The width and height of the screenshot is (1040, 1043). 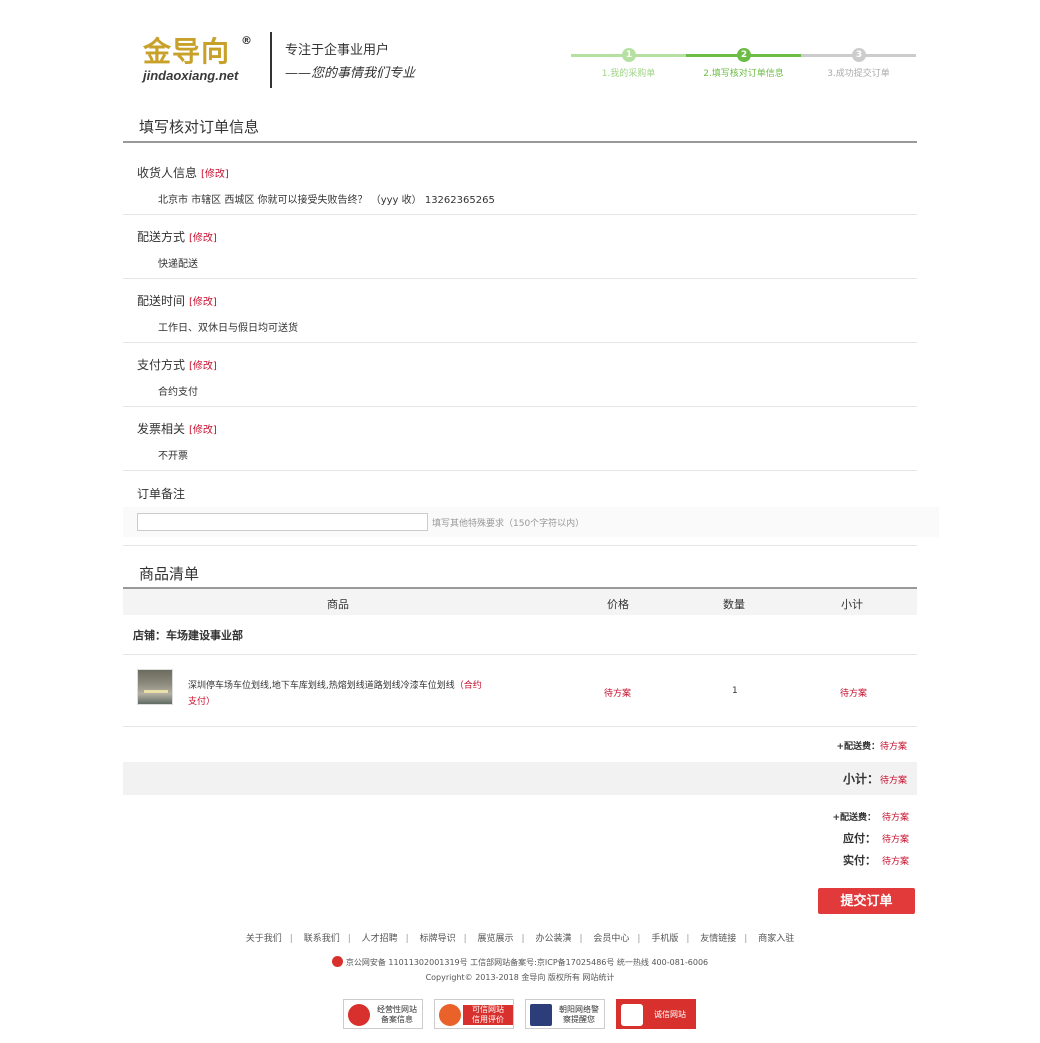 What do you see at coordinates (161, 429) in the screenshot?
I see `invoice-label: 发票相关` at bounding box center [161, 429].